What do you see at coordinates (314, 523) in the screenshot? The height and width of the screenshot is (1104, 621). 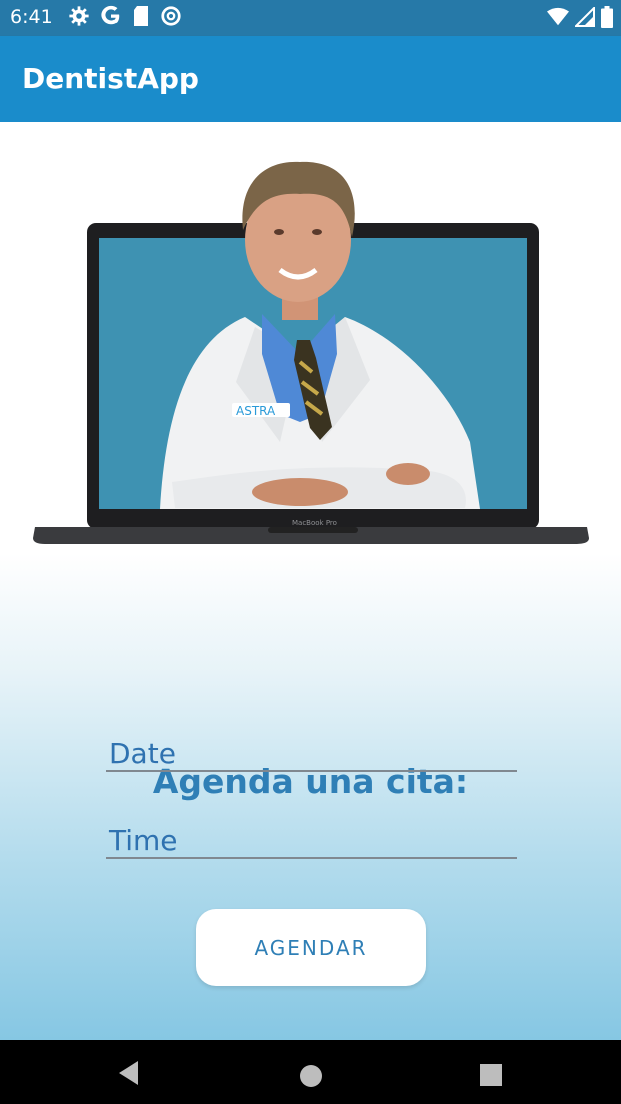 I see `laptop-model-label: MacBook Pro` at bounding box center [314, 523].